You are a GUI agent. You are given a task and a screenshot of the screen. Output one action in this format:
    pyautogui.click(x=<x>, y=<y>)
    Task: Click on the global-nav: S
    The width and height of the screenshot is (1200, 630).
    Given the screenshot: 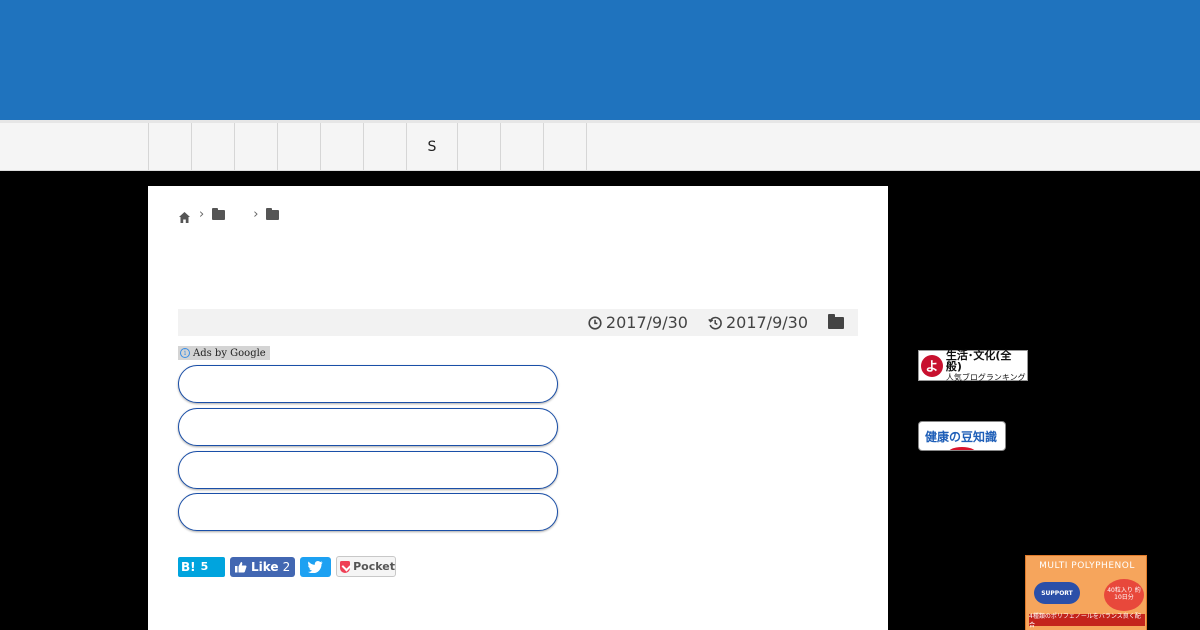 What is the action you would take?
    pyautogui.click(x=600, y=145)
    